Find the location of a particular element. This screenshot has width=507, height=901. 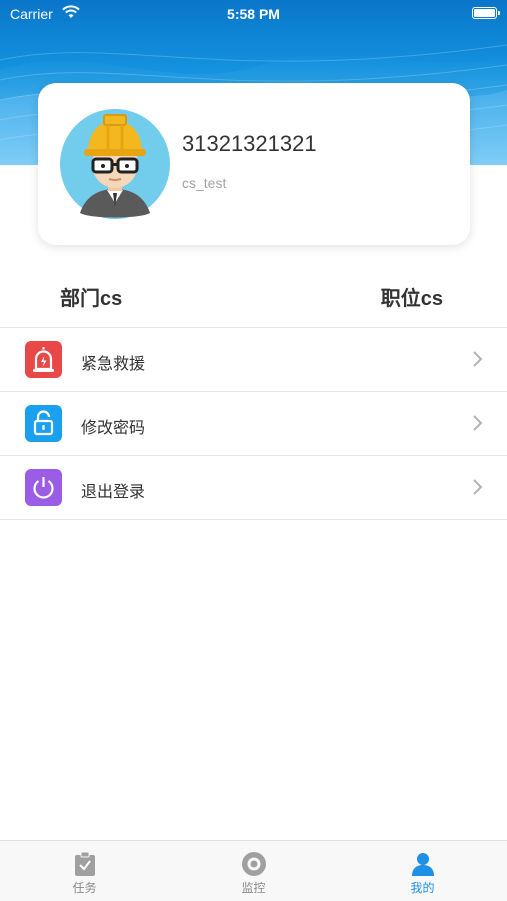

tab-bar: 任务 监控 我的 is located at coordinates (253, 870).